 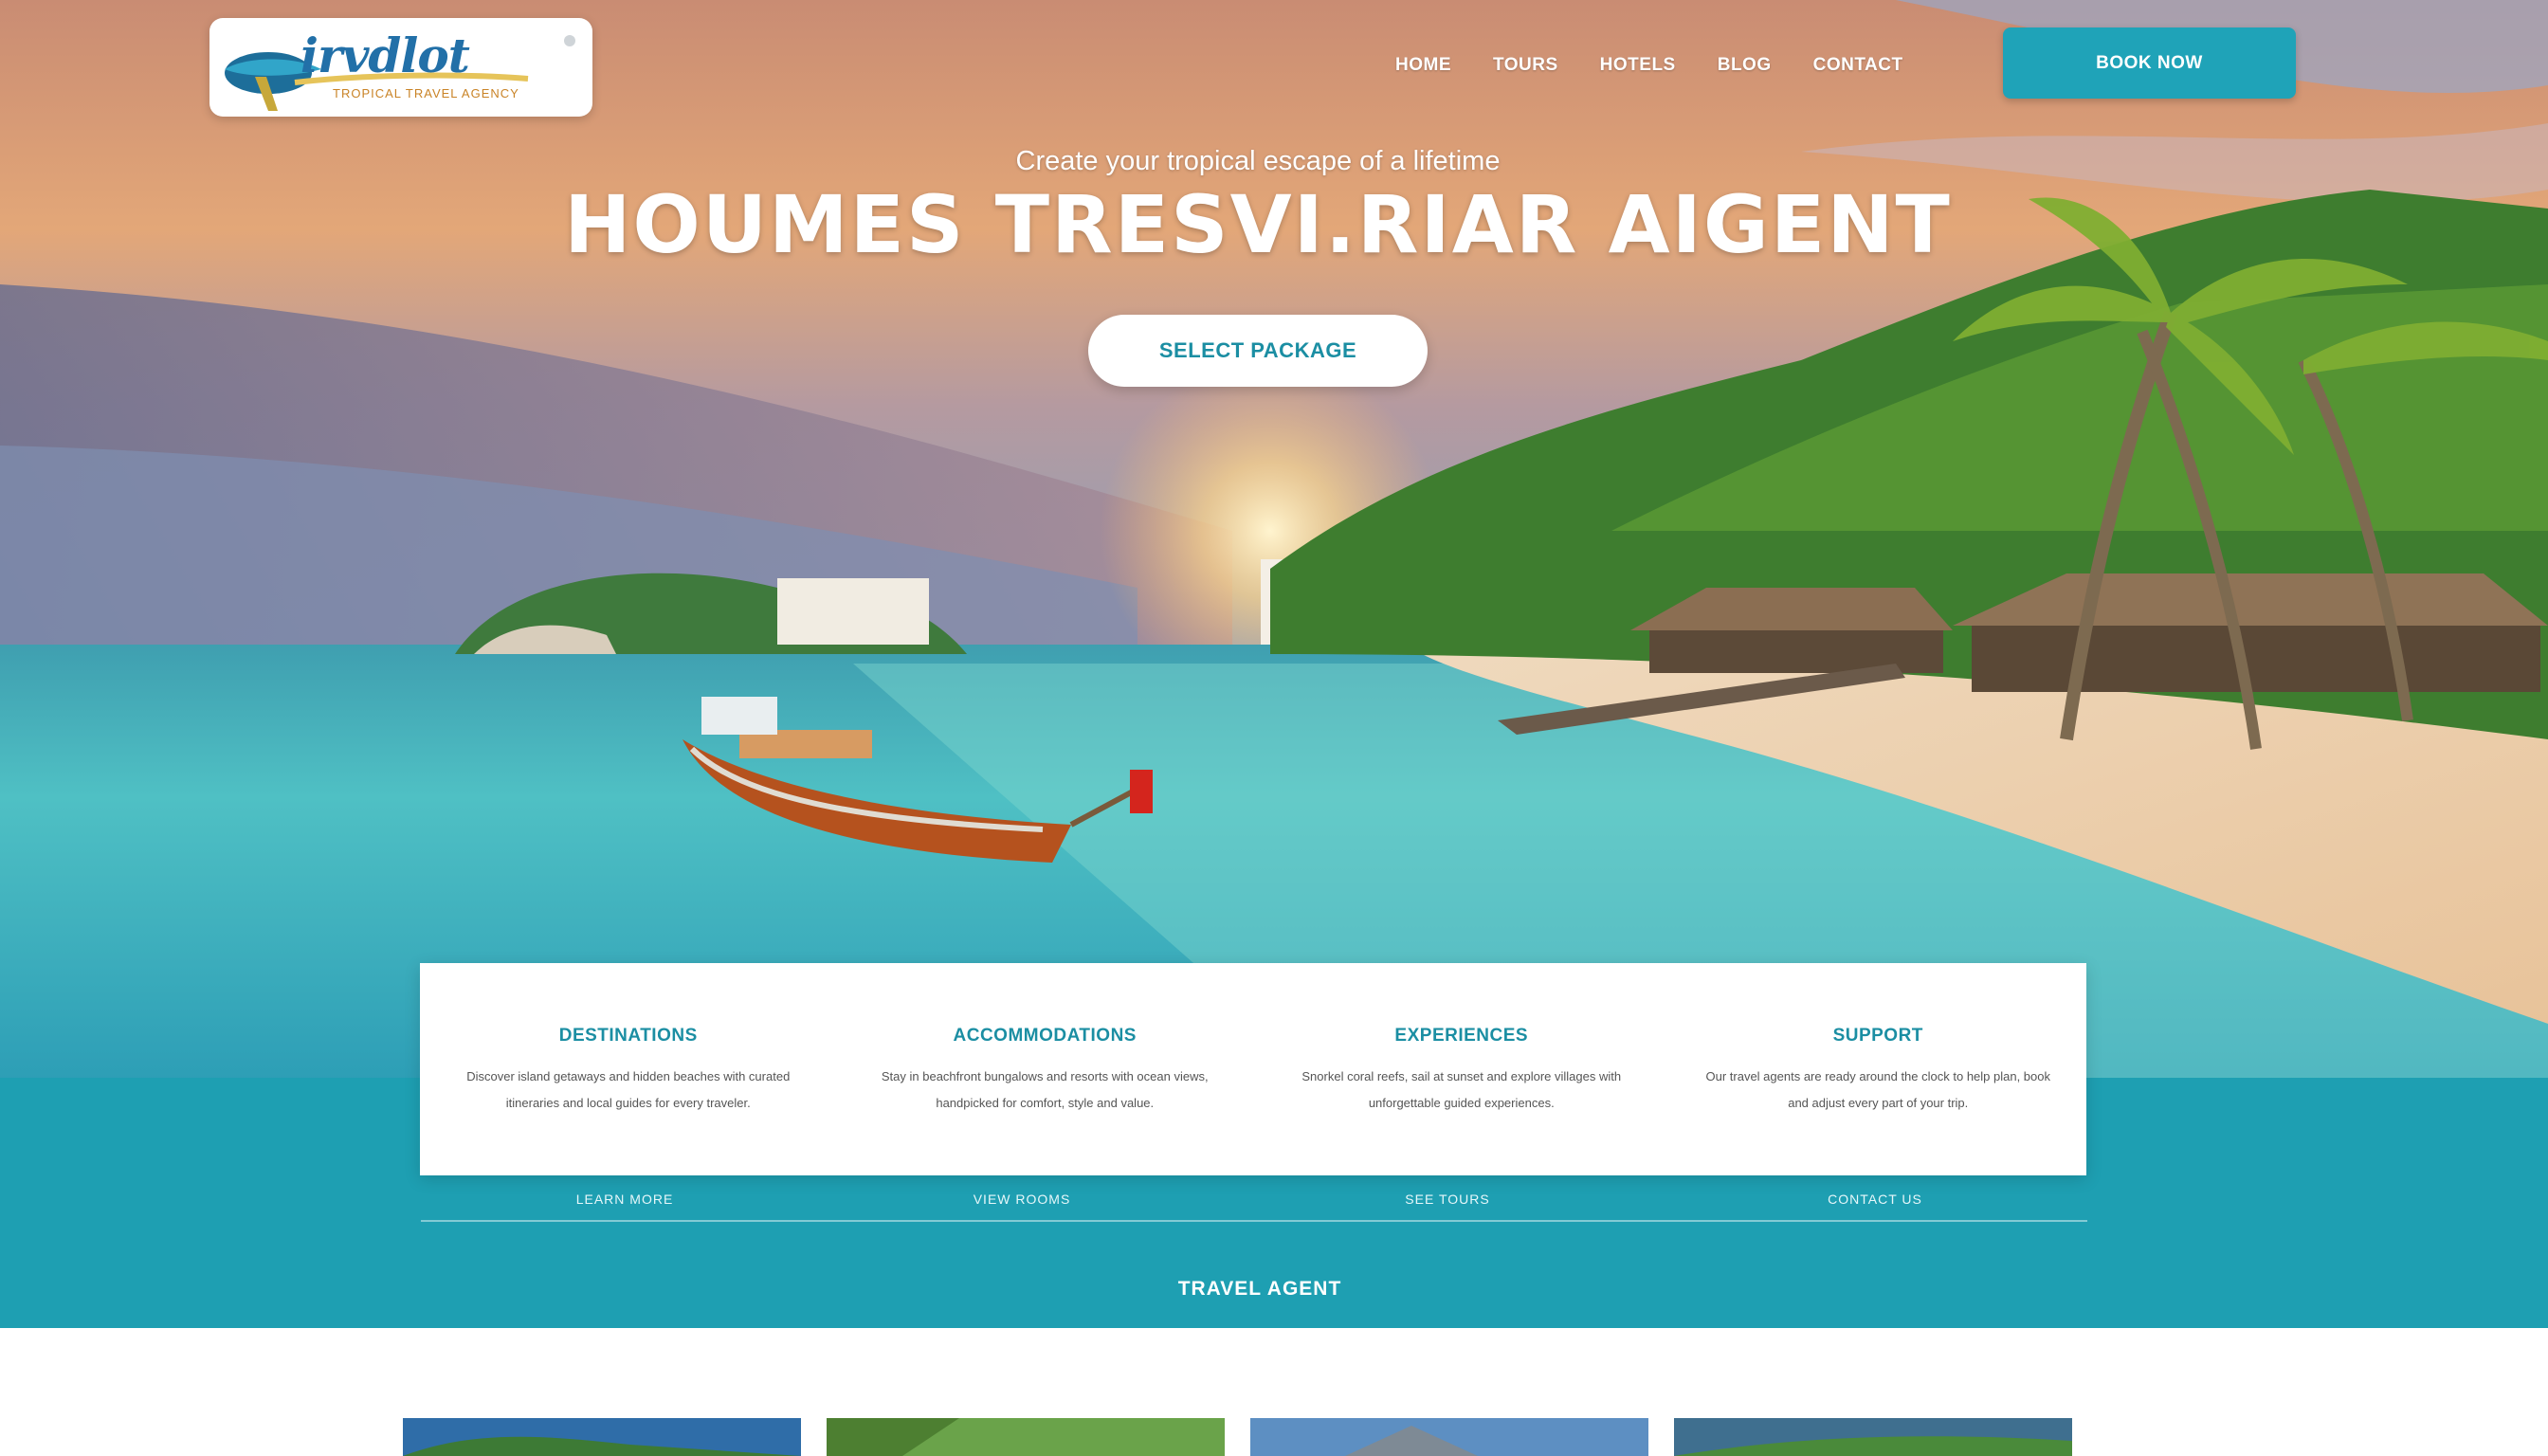 I want to click on brand-logo: irvdlot tropical travel agency, so click(x=400, y=67).